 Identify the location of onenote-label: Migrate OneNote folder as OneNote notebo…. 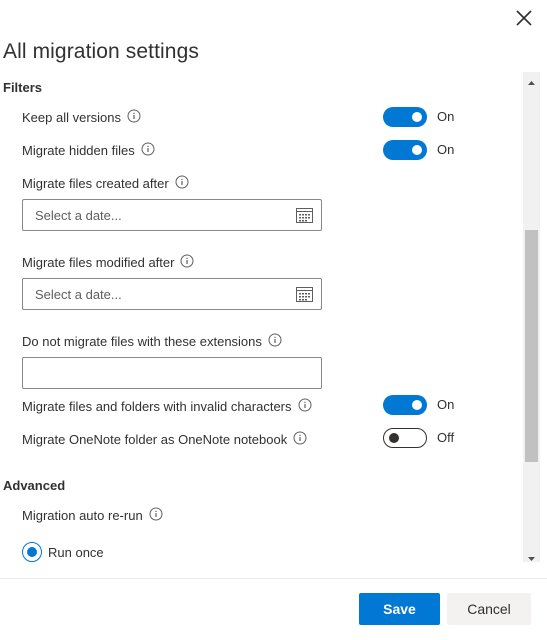
(155, 439).